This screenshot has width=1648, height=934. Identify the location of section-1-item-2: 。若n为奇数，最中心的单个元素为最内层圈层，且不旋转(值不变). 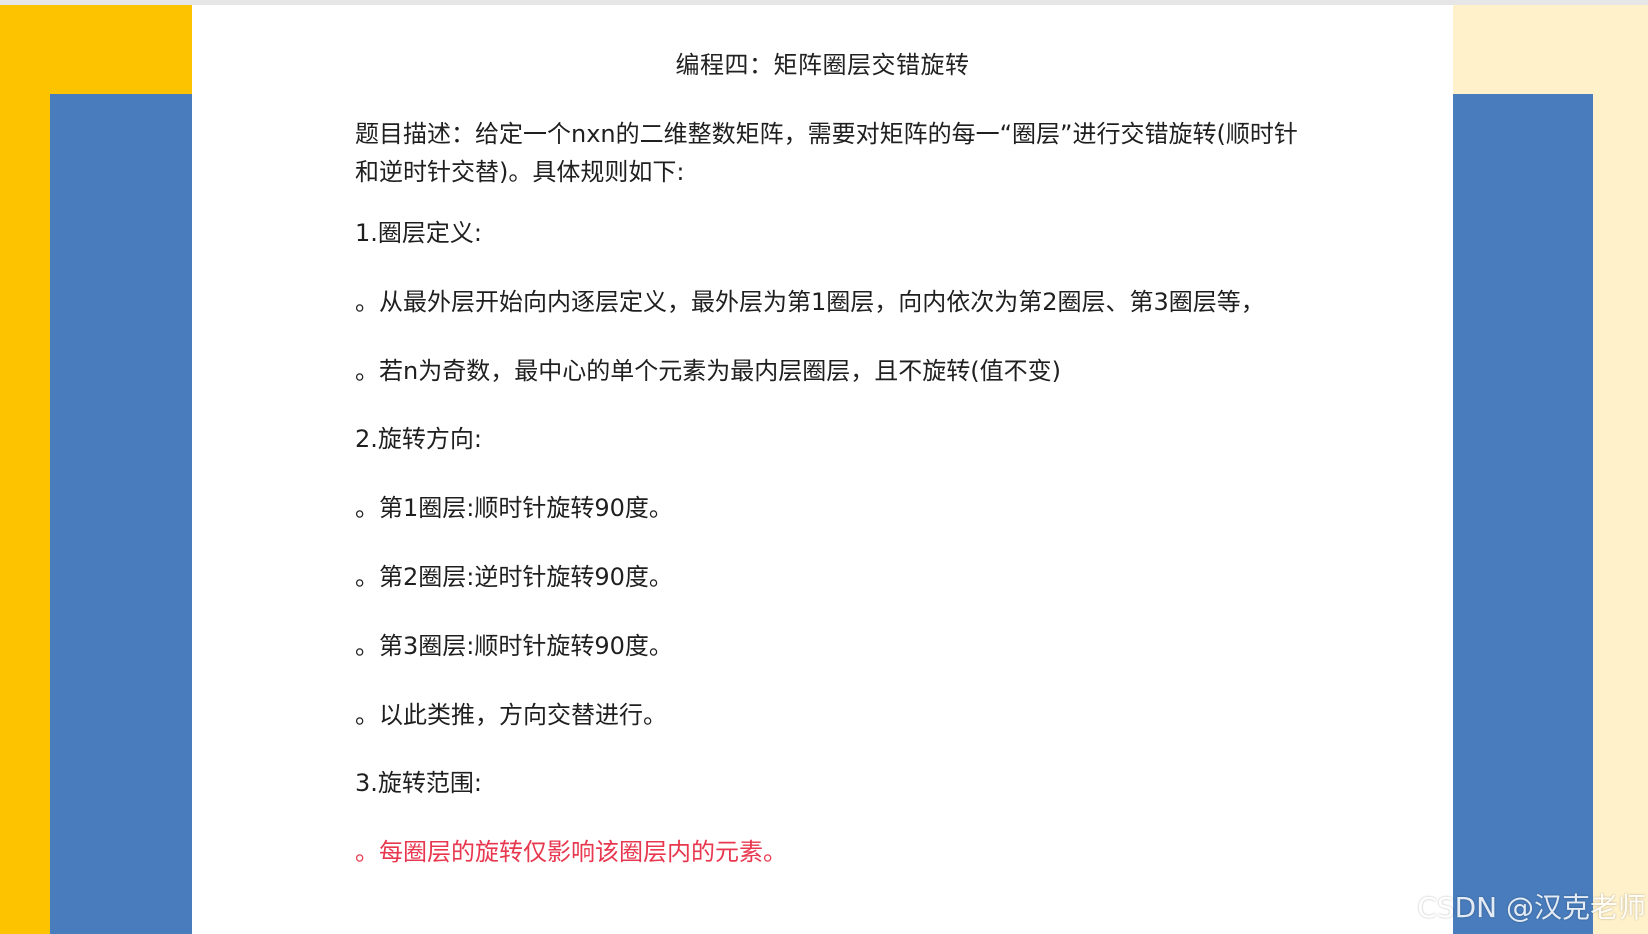
(708, 371).